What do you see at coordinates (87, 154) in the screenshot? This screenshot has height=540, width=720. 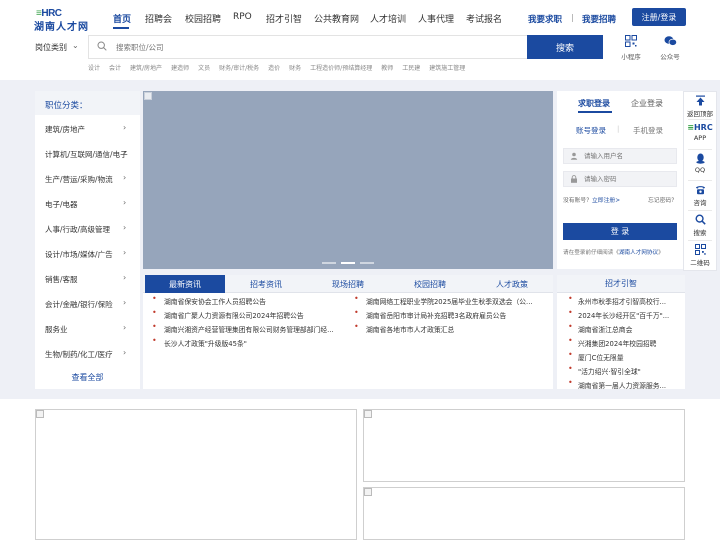 I see `category-item: 计算机/互联网/通信/电子` at bounding box center [87, 154].